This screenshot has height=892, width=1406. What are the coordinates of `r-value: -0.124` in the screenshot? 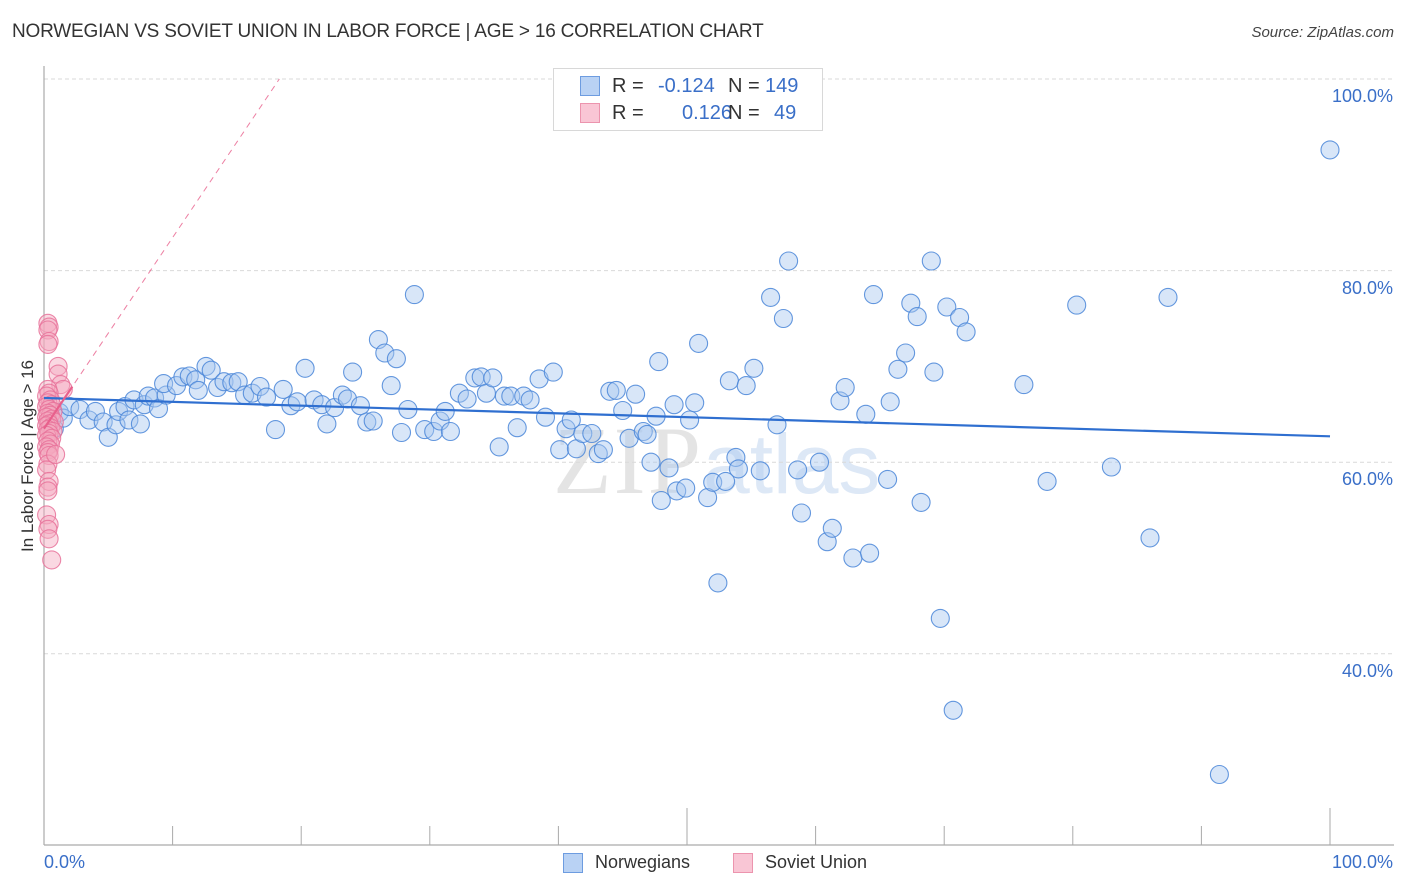 It's located at (686, 86).